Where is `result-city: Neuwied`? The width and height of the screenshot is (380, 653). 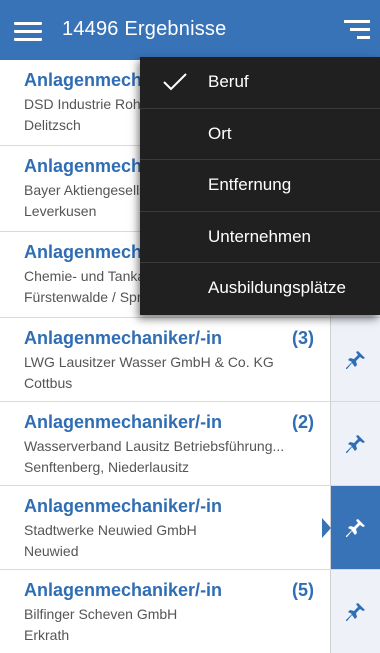
result-city: Neuwied is located at coordinates (51, 551).